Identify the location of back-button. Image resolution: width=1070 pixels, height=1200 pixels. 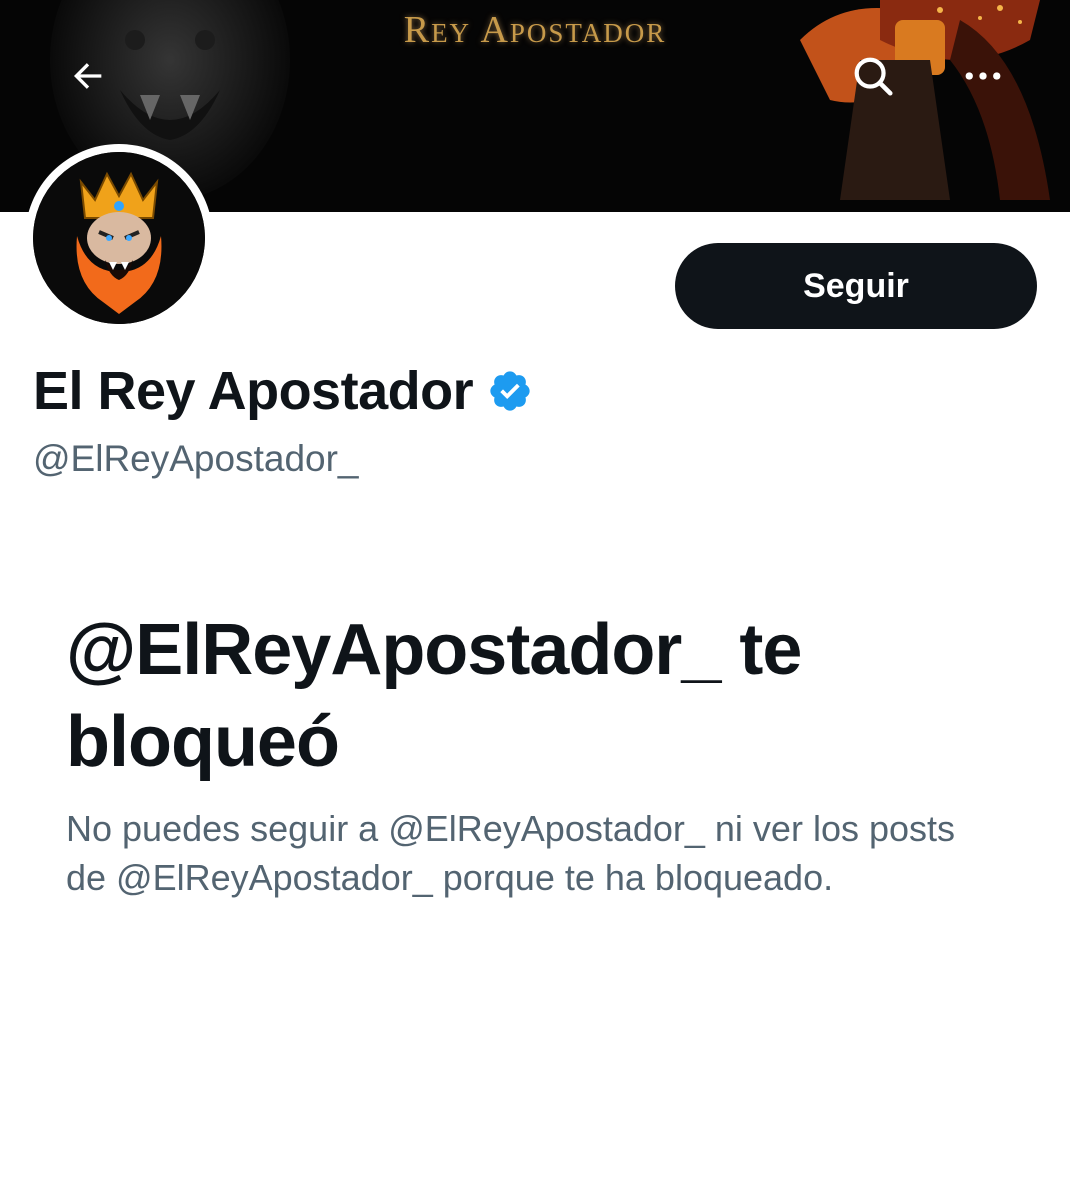
(88, 76).